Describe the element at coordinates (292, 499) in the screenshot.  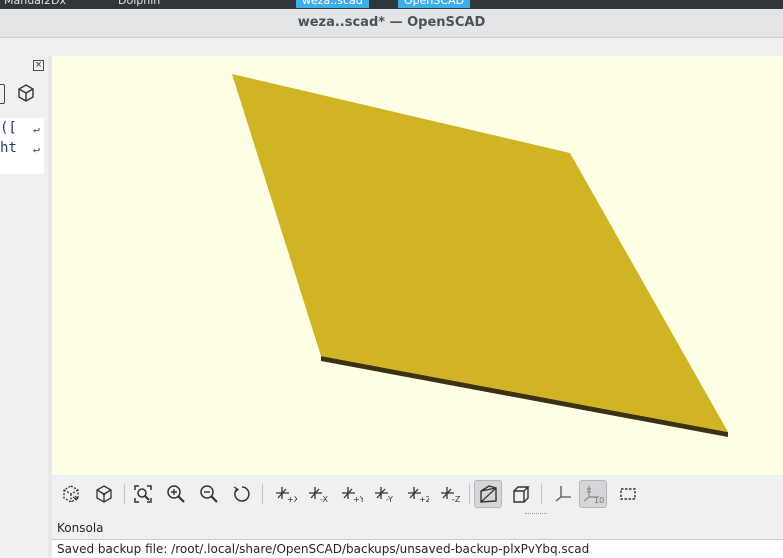
I see `svg-text: +X` at that location.